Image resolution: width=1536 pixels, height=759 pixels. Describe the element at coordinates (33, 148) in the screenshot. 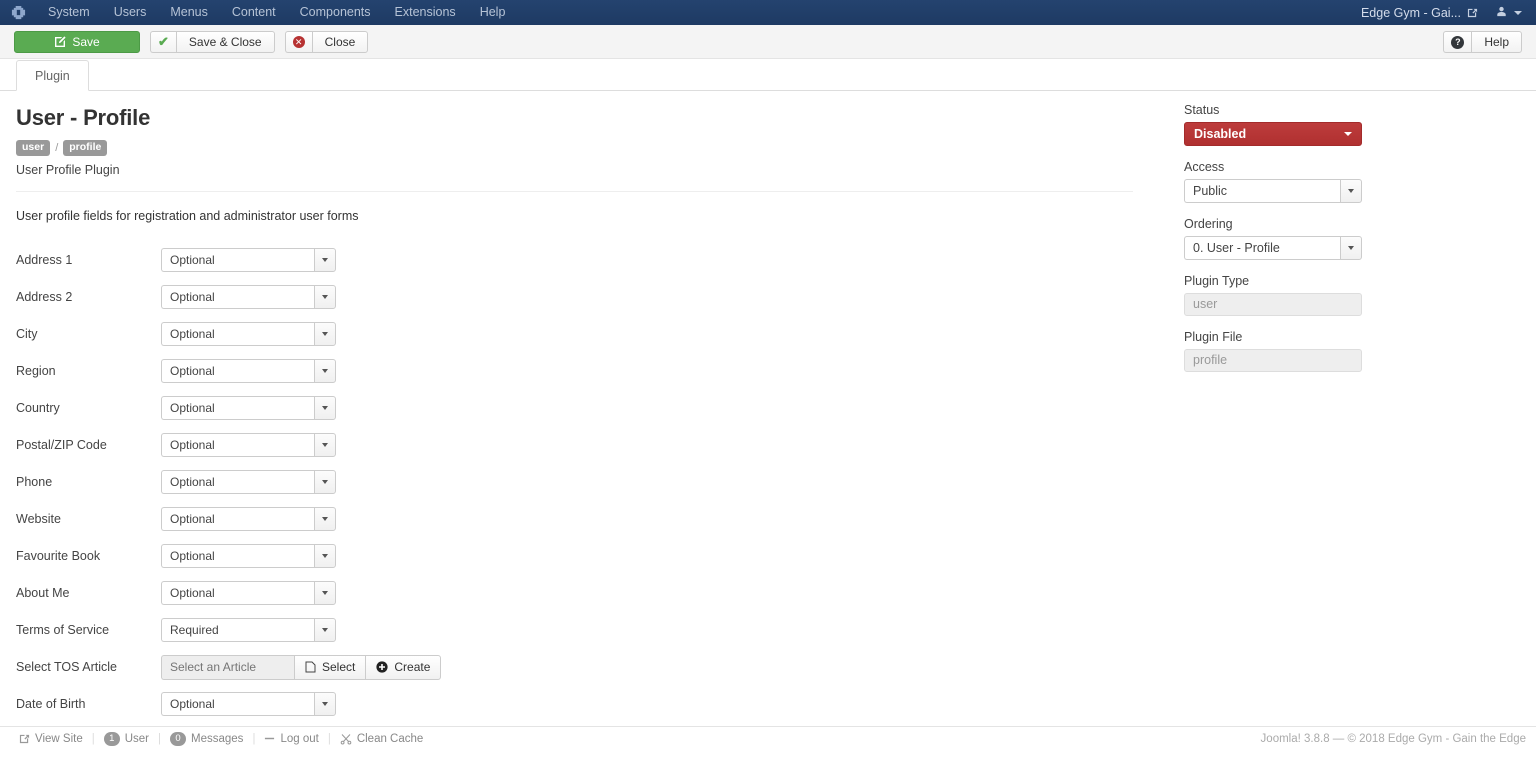

I see `badge-plugin-group: user` at that location.